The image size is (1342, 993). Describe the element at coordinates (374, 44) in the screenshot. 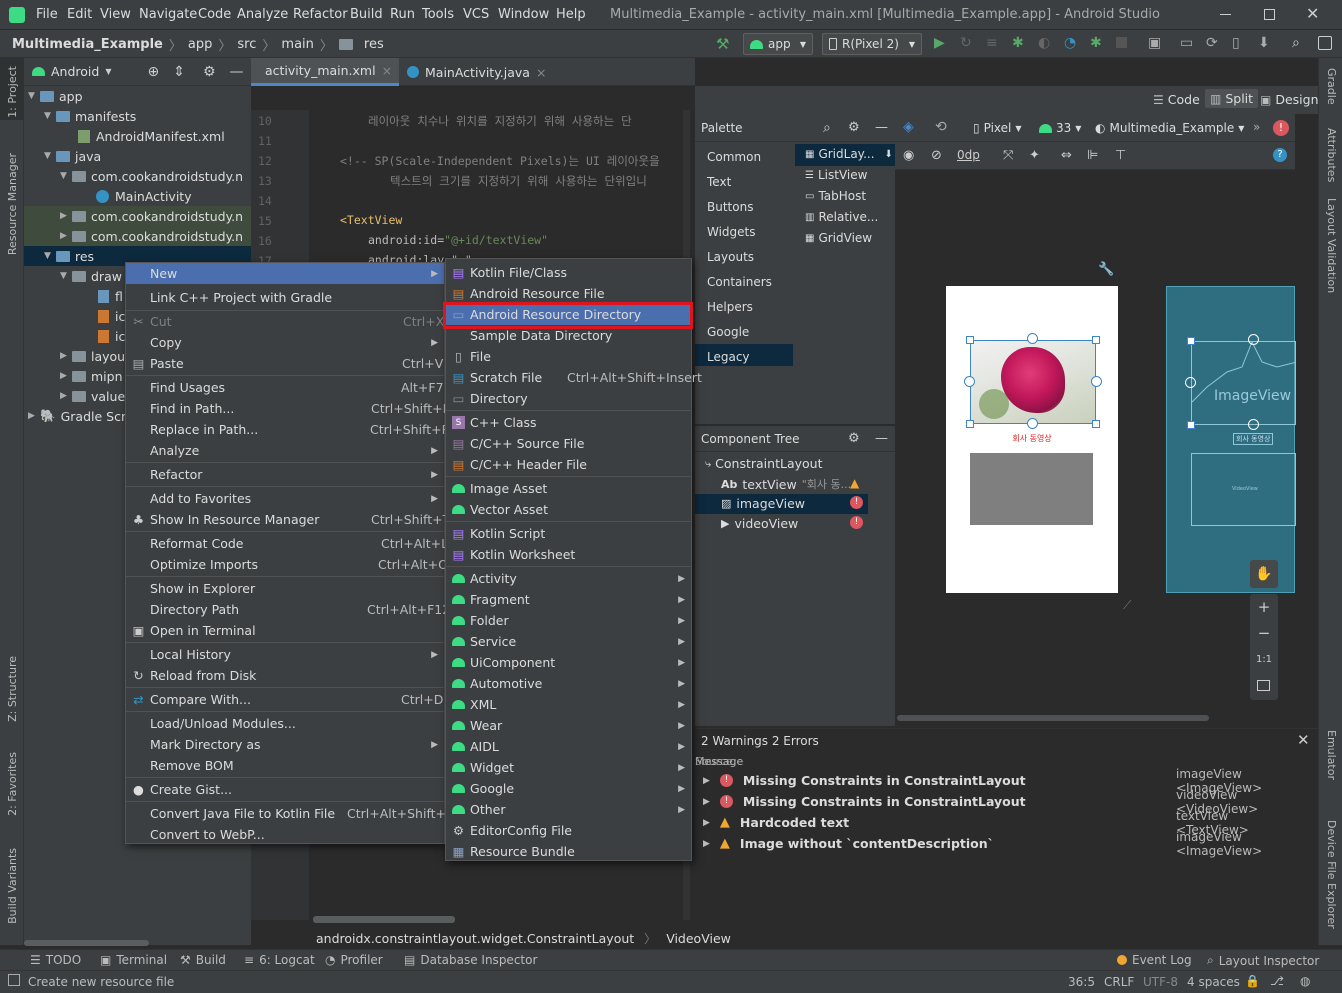

I see `crumb-res: res` at that location.